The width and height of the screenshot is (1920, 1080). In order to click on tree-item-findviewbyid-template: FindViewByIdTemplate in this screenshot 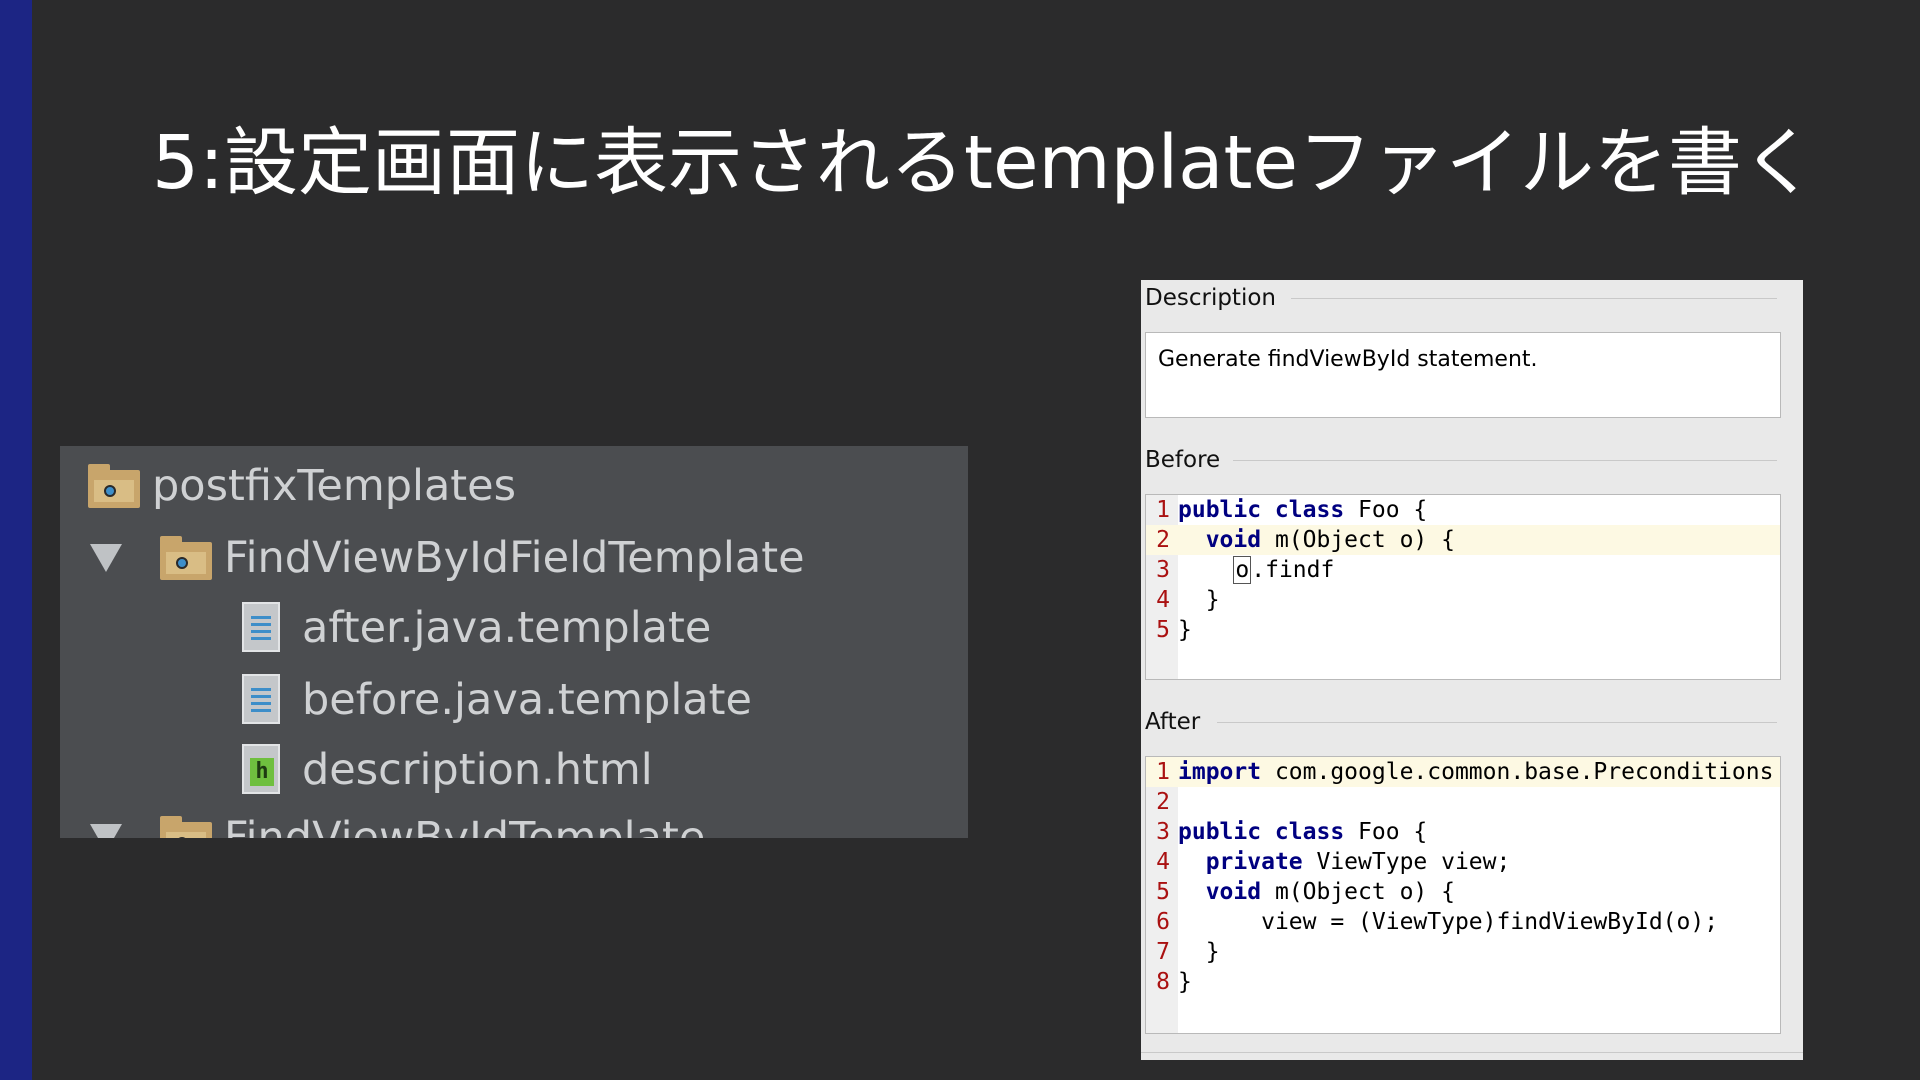, I will do `click(397, 823)`.